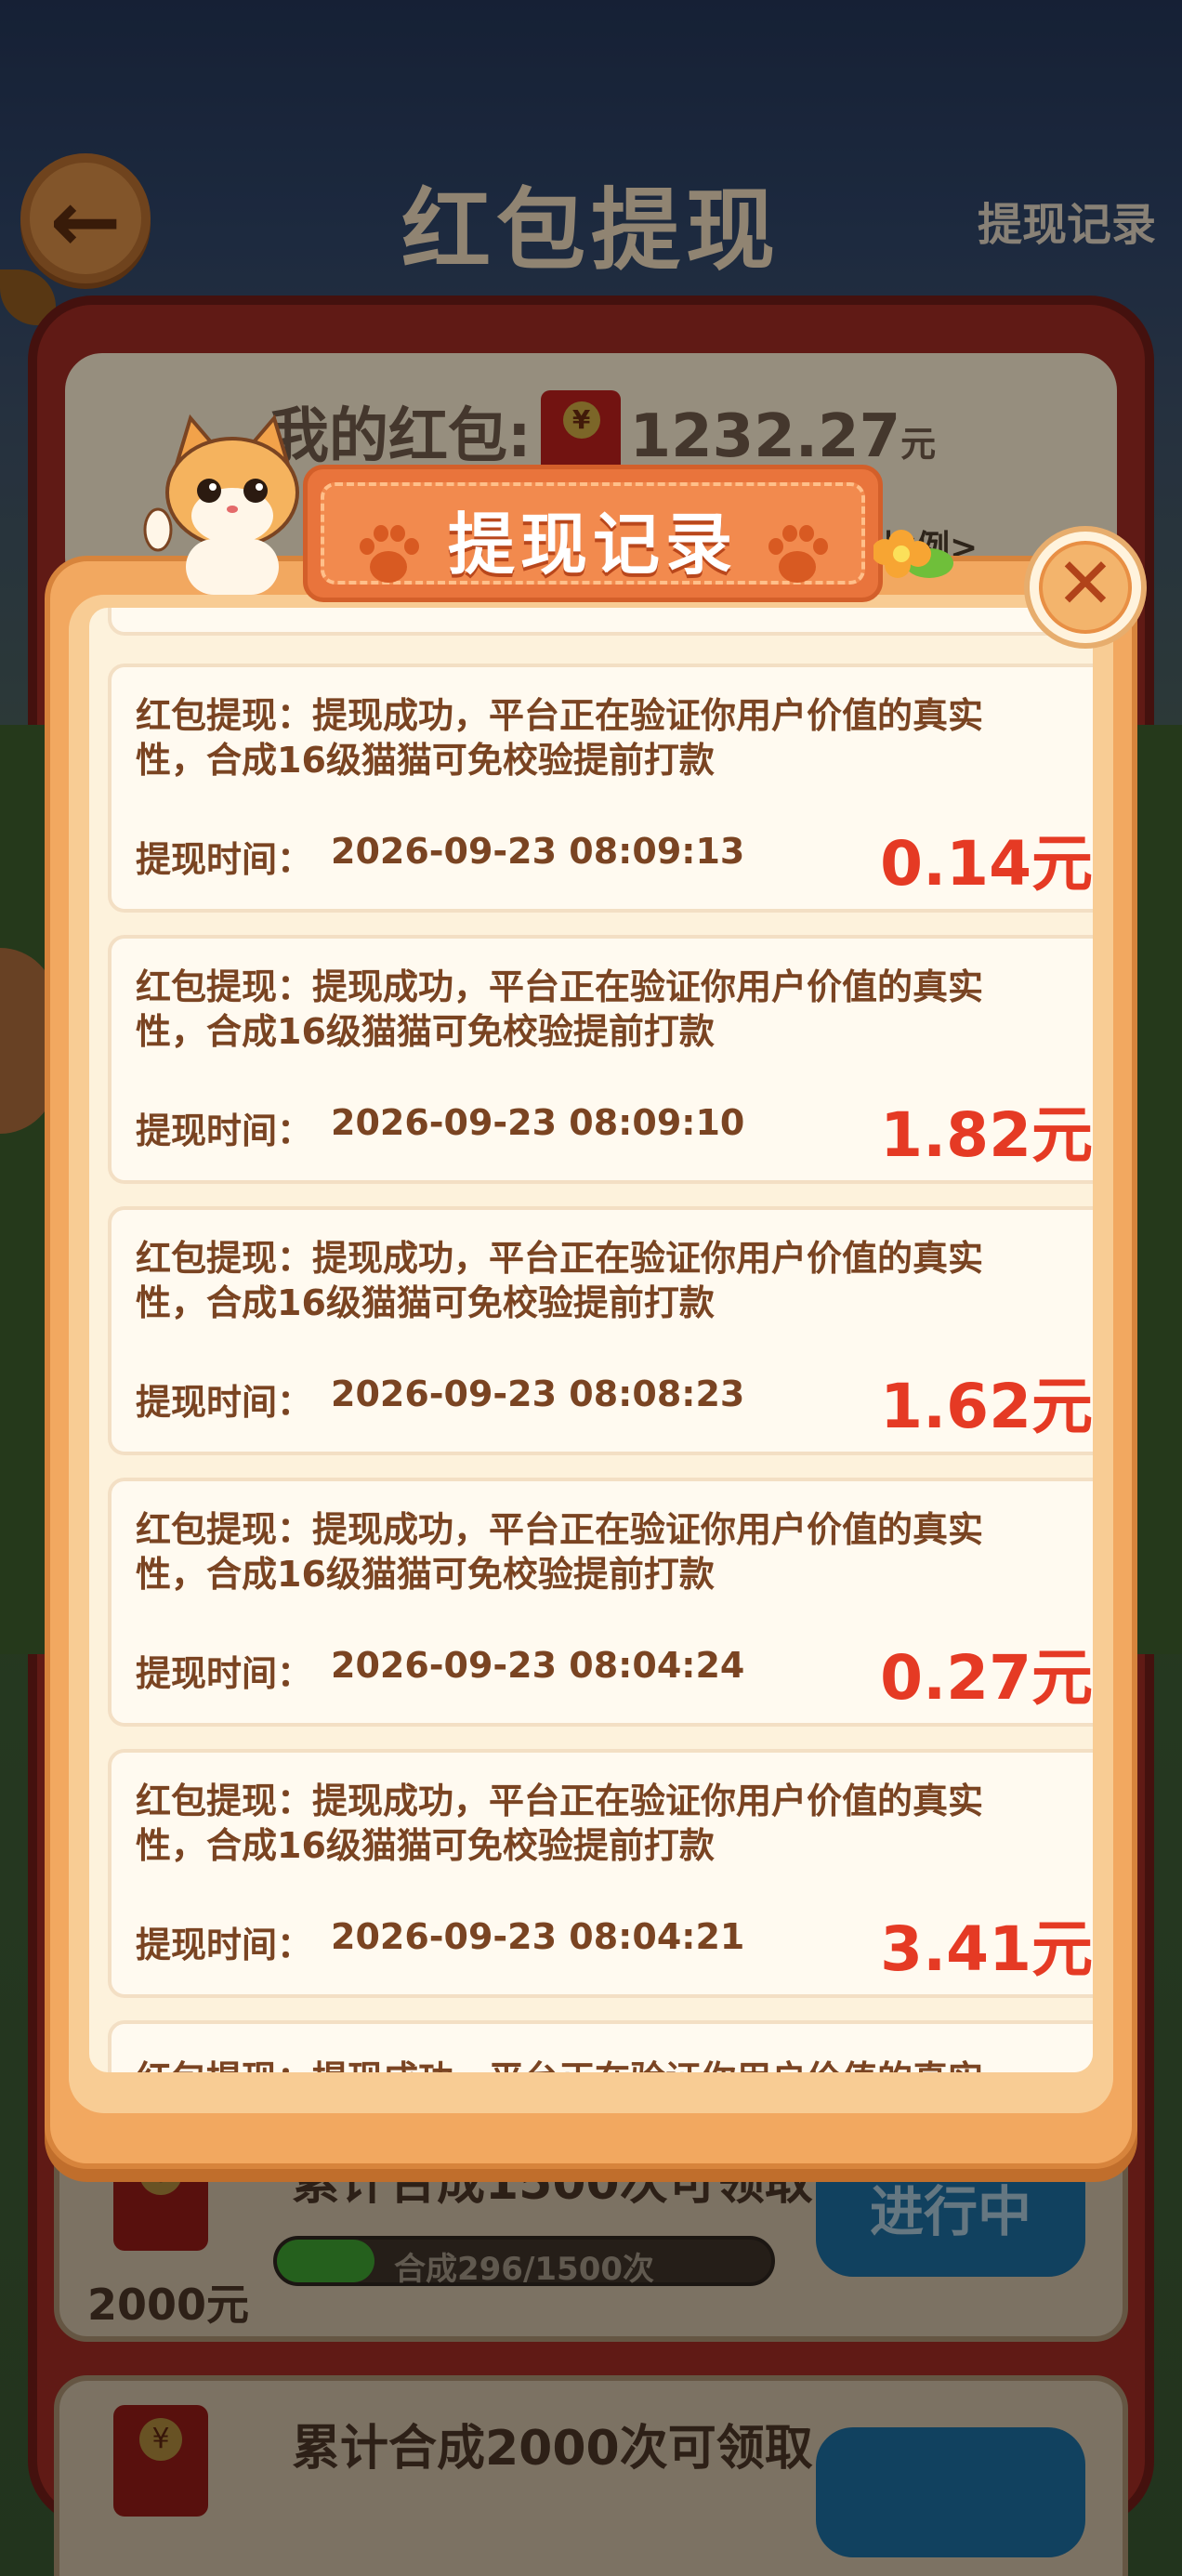 Image resolution: width=1182 pixels, height=2576 pixels. What do you see at coordinates (600, 622) in the screenshot?
I see `list-item-cut` at bounding box center [600, 622].